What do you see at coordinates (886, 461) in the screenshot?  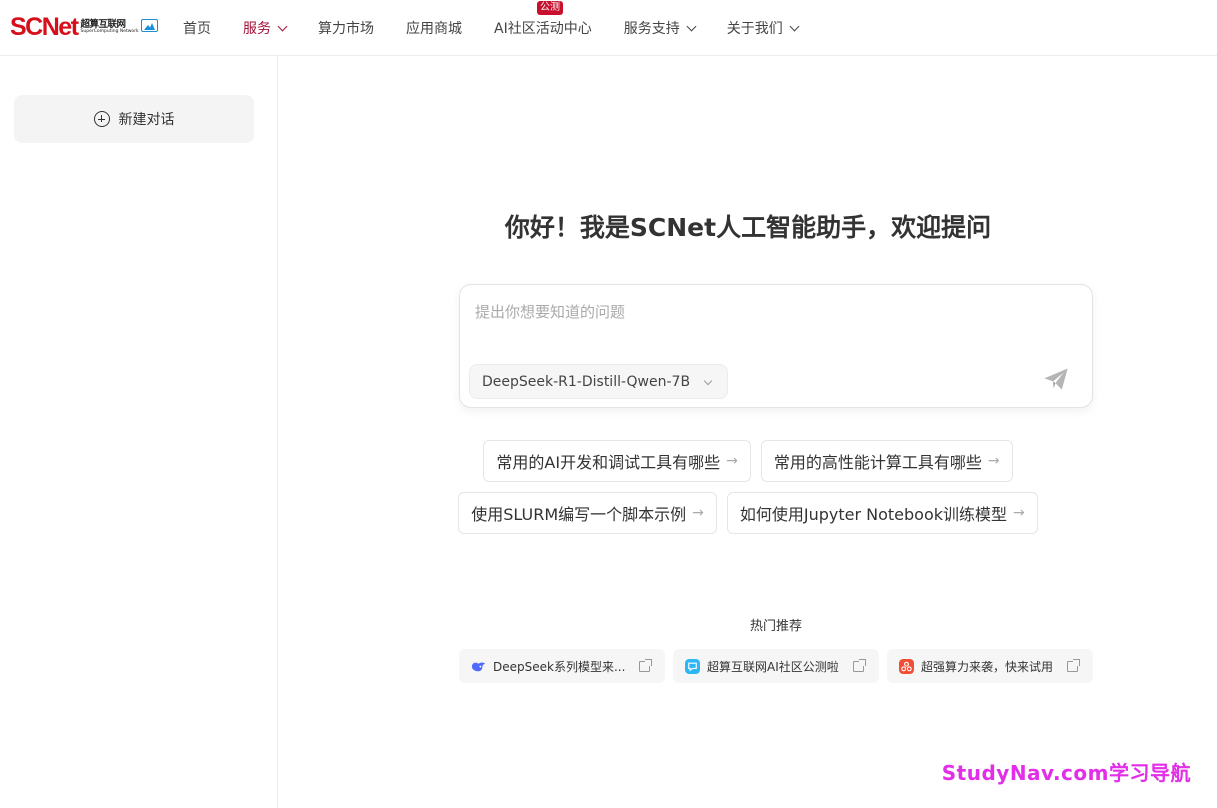 I see `suggestion-chip: 常用的高性能计算工具有哪些 →` at bounding box center [886, 461].